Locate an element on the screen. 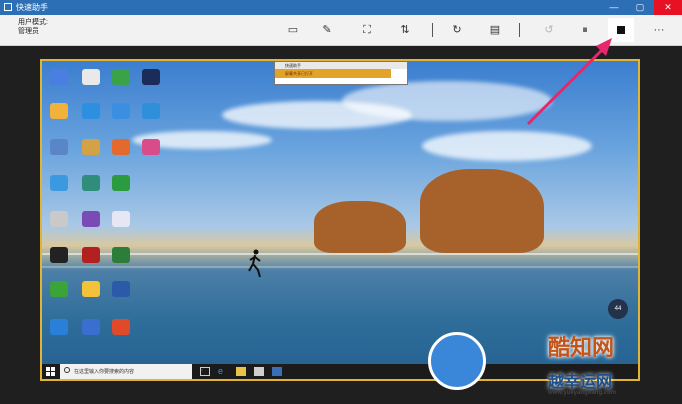  watermark-brand-sub: 越幸运网 is located at coordinates (580, 382).